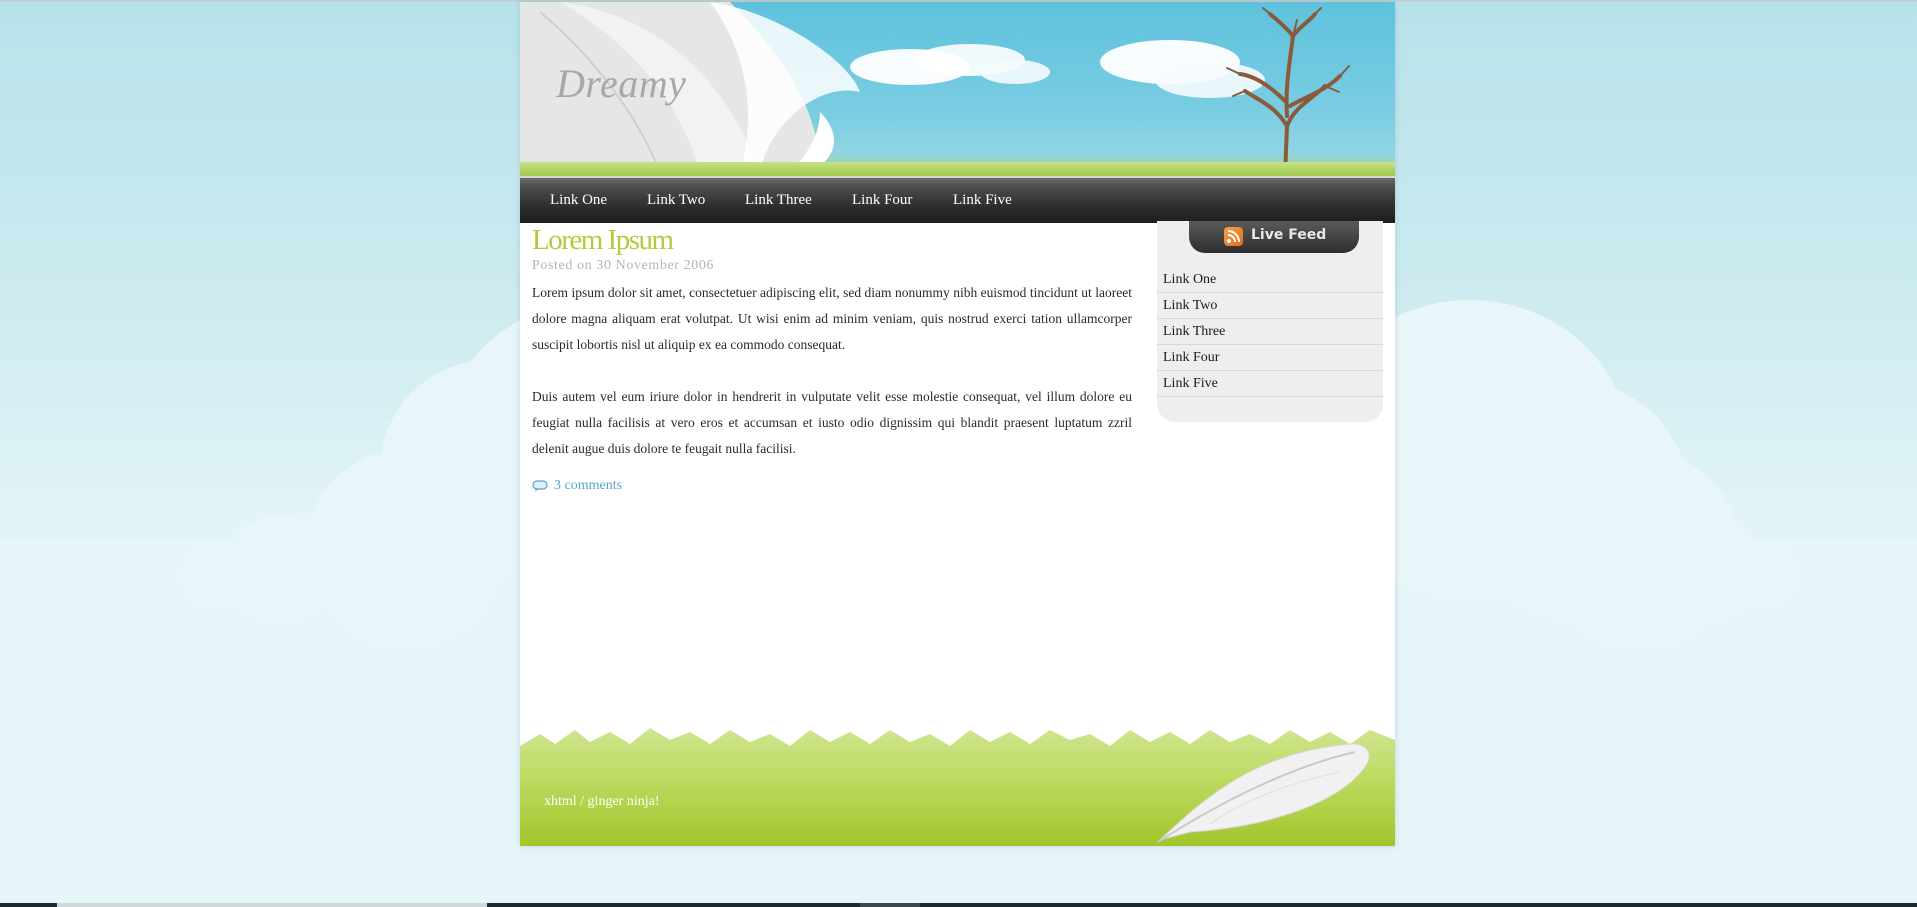 This screenshot has height=907, width=1917. Describe the element at coordinates (958, 905) in the screenshot. I see `taskbar-fragment` at that location.